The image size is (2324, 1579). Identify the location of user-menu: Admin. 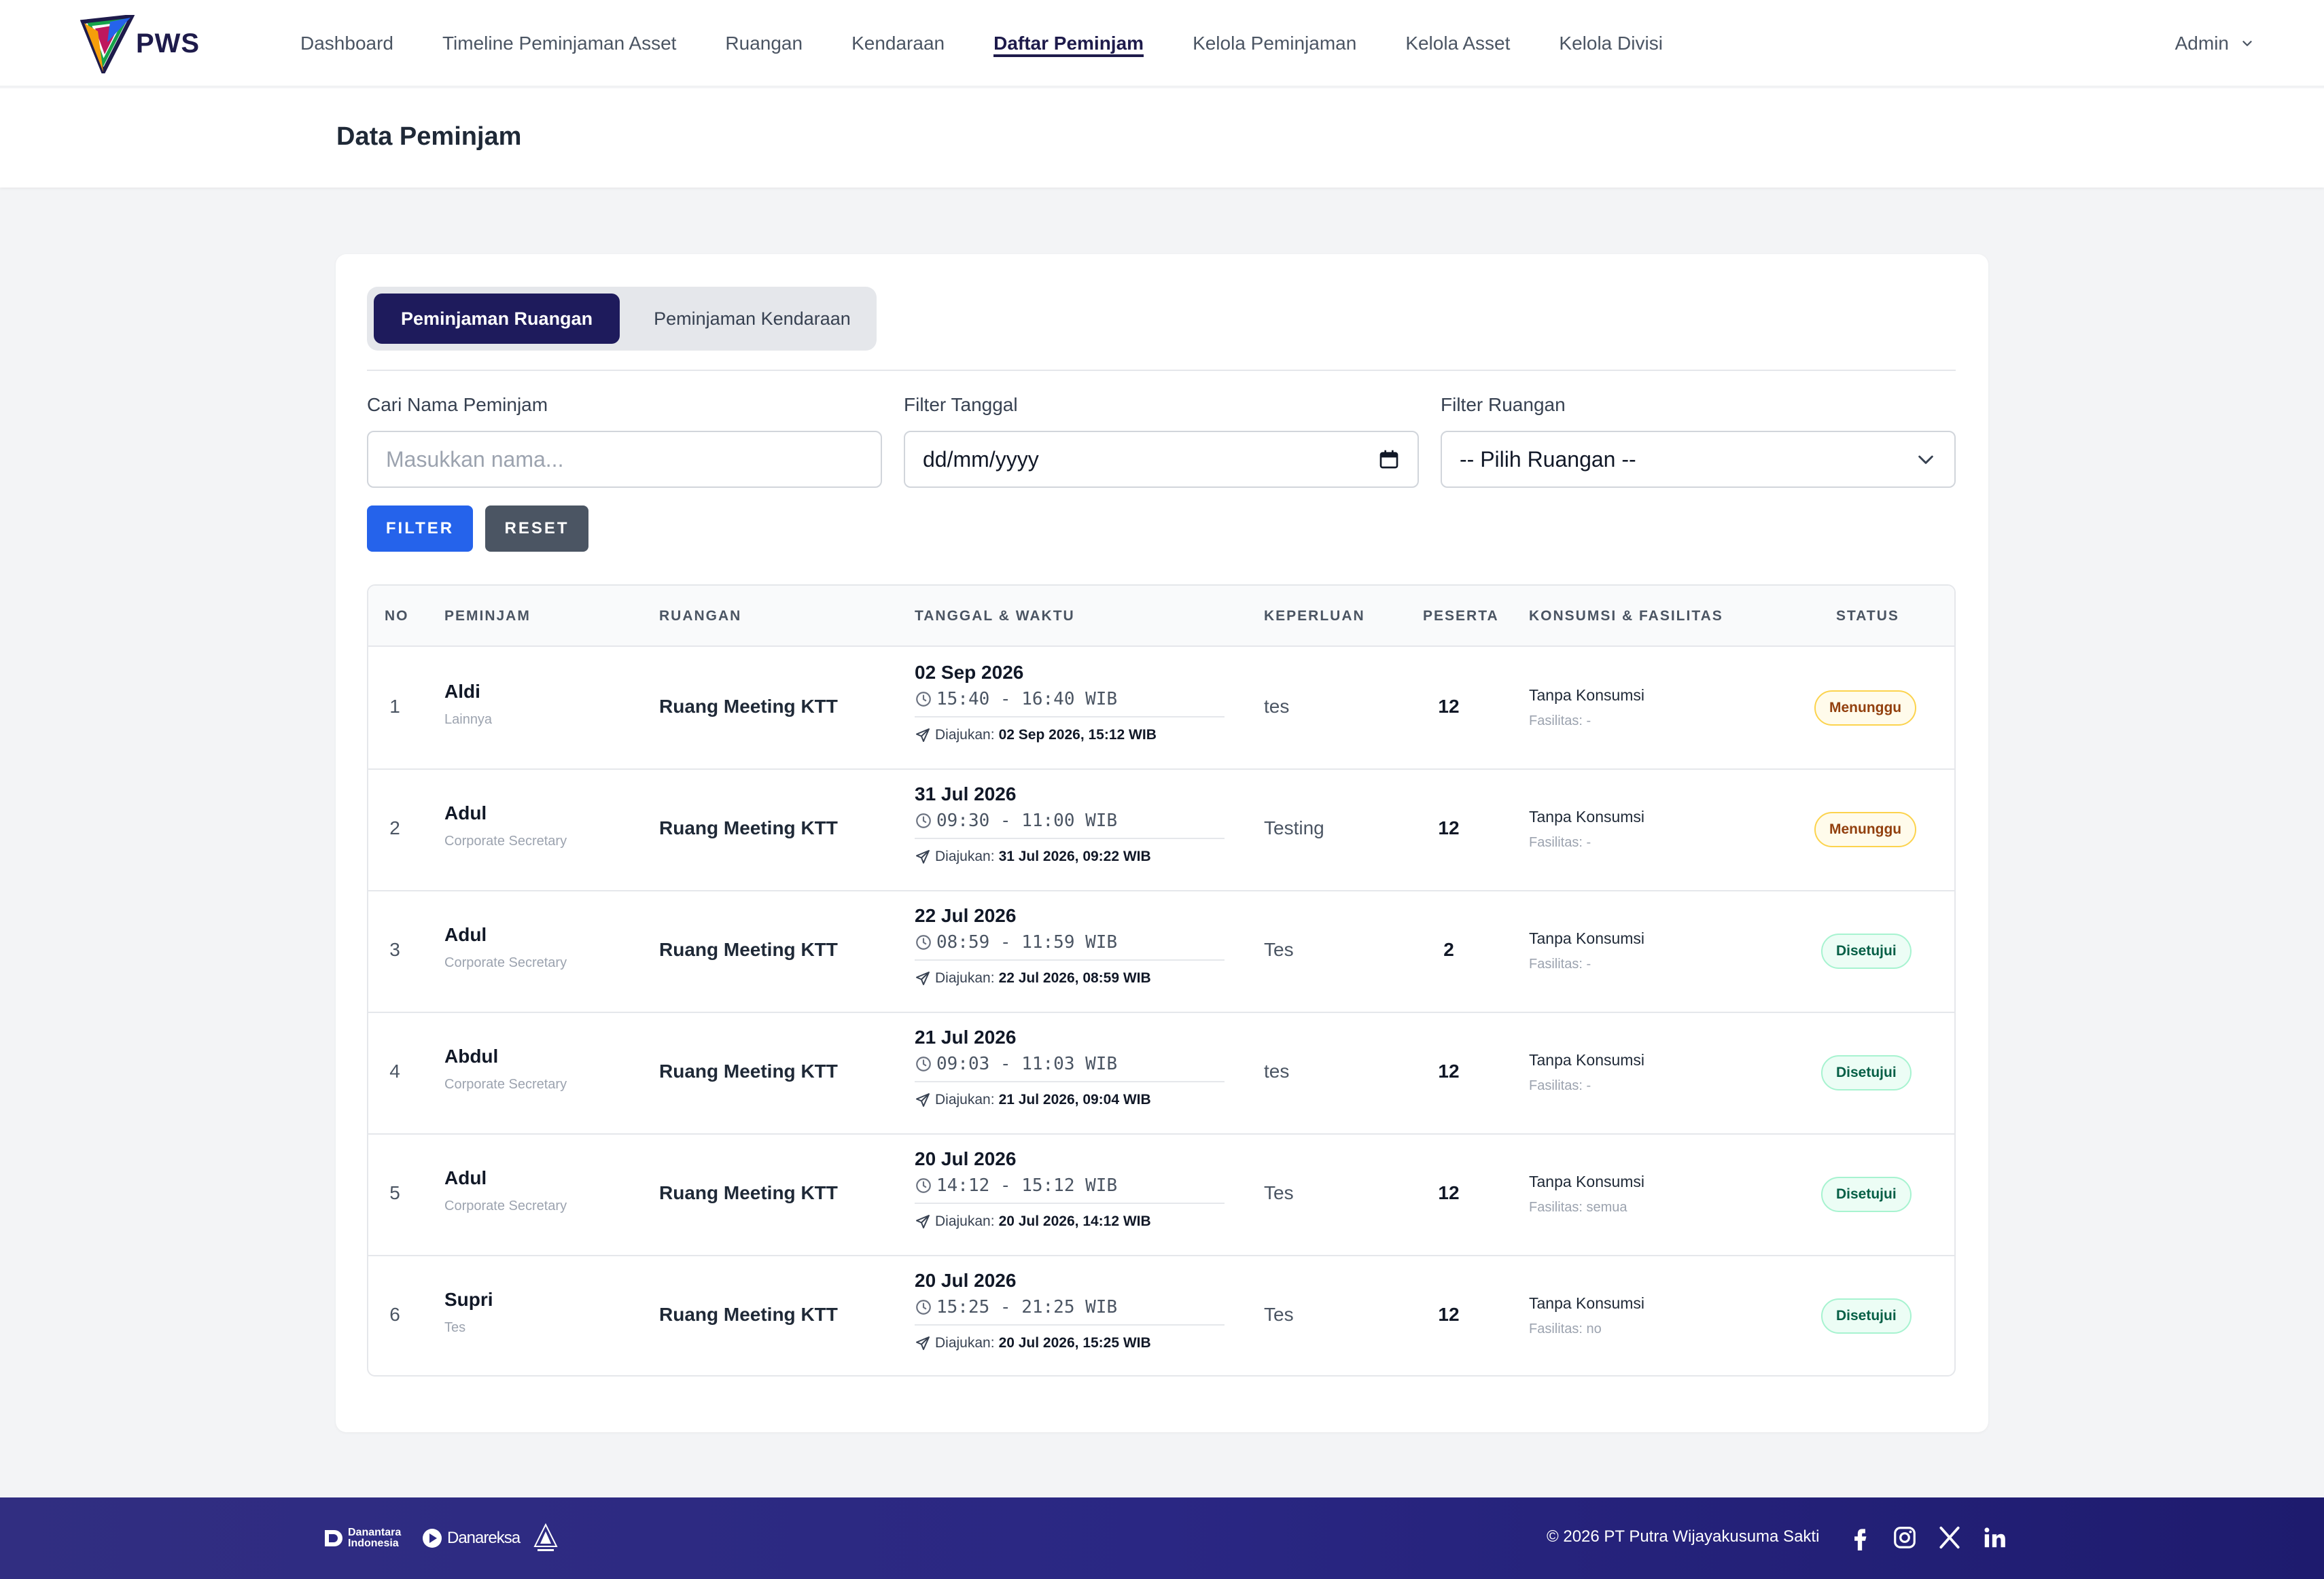
(2215, 43).